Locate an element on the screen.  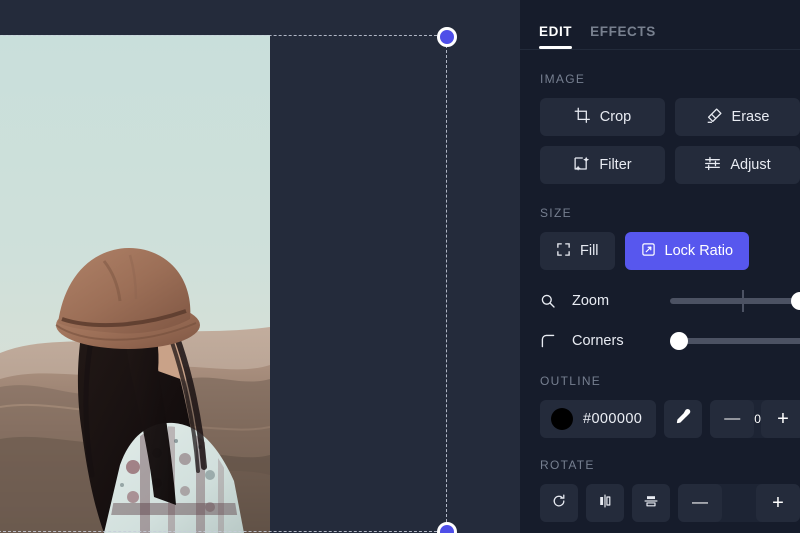
adjust-button: Adjust is located at coordinates (737, 165).